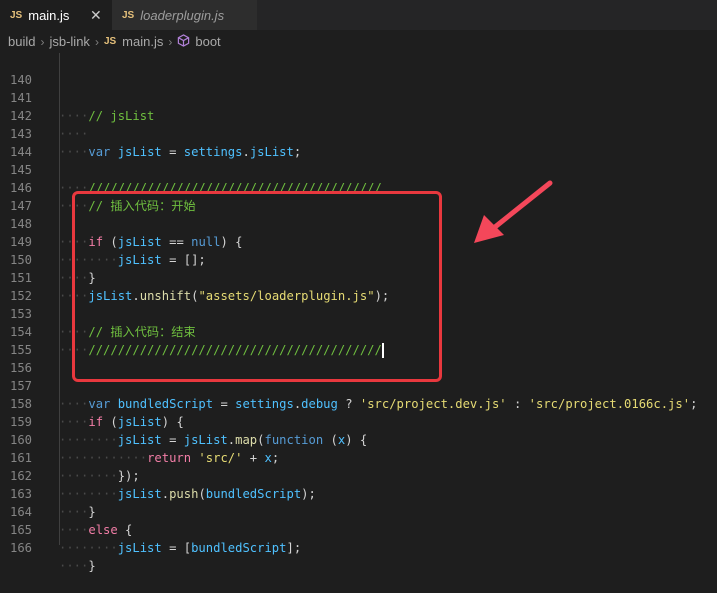 The image size is (717, 593). What do you see at coordinates (358, 142) in the screenshot?
I see `code-line: 144` at bounding box center [358, 142].